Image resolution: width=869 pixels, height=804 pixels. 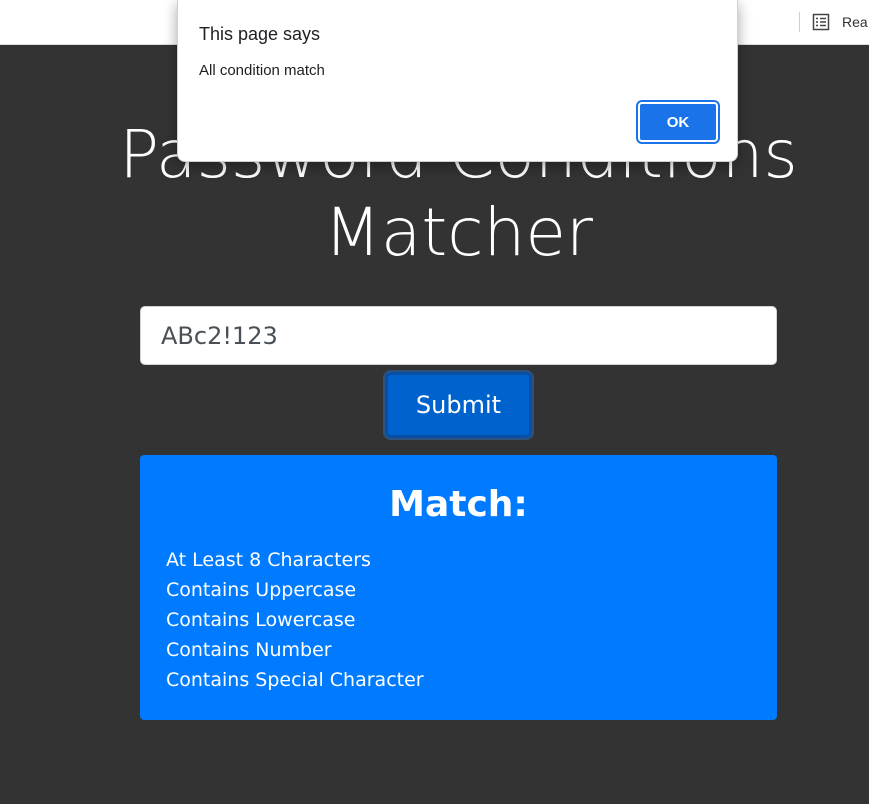 What do you see at coordinates (261, 620) in the screenshot?
I see `condition-item: Contains Lowercase` at bounding box center [261, 620].